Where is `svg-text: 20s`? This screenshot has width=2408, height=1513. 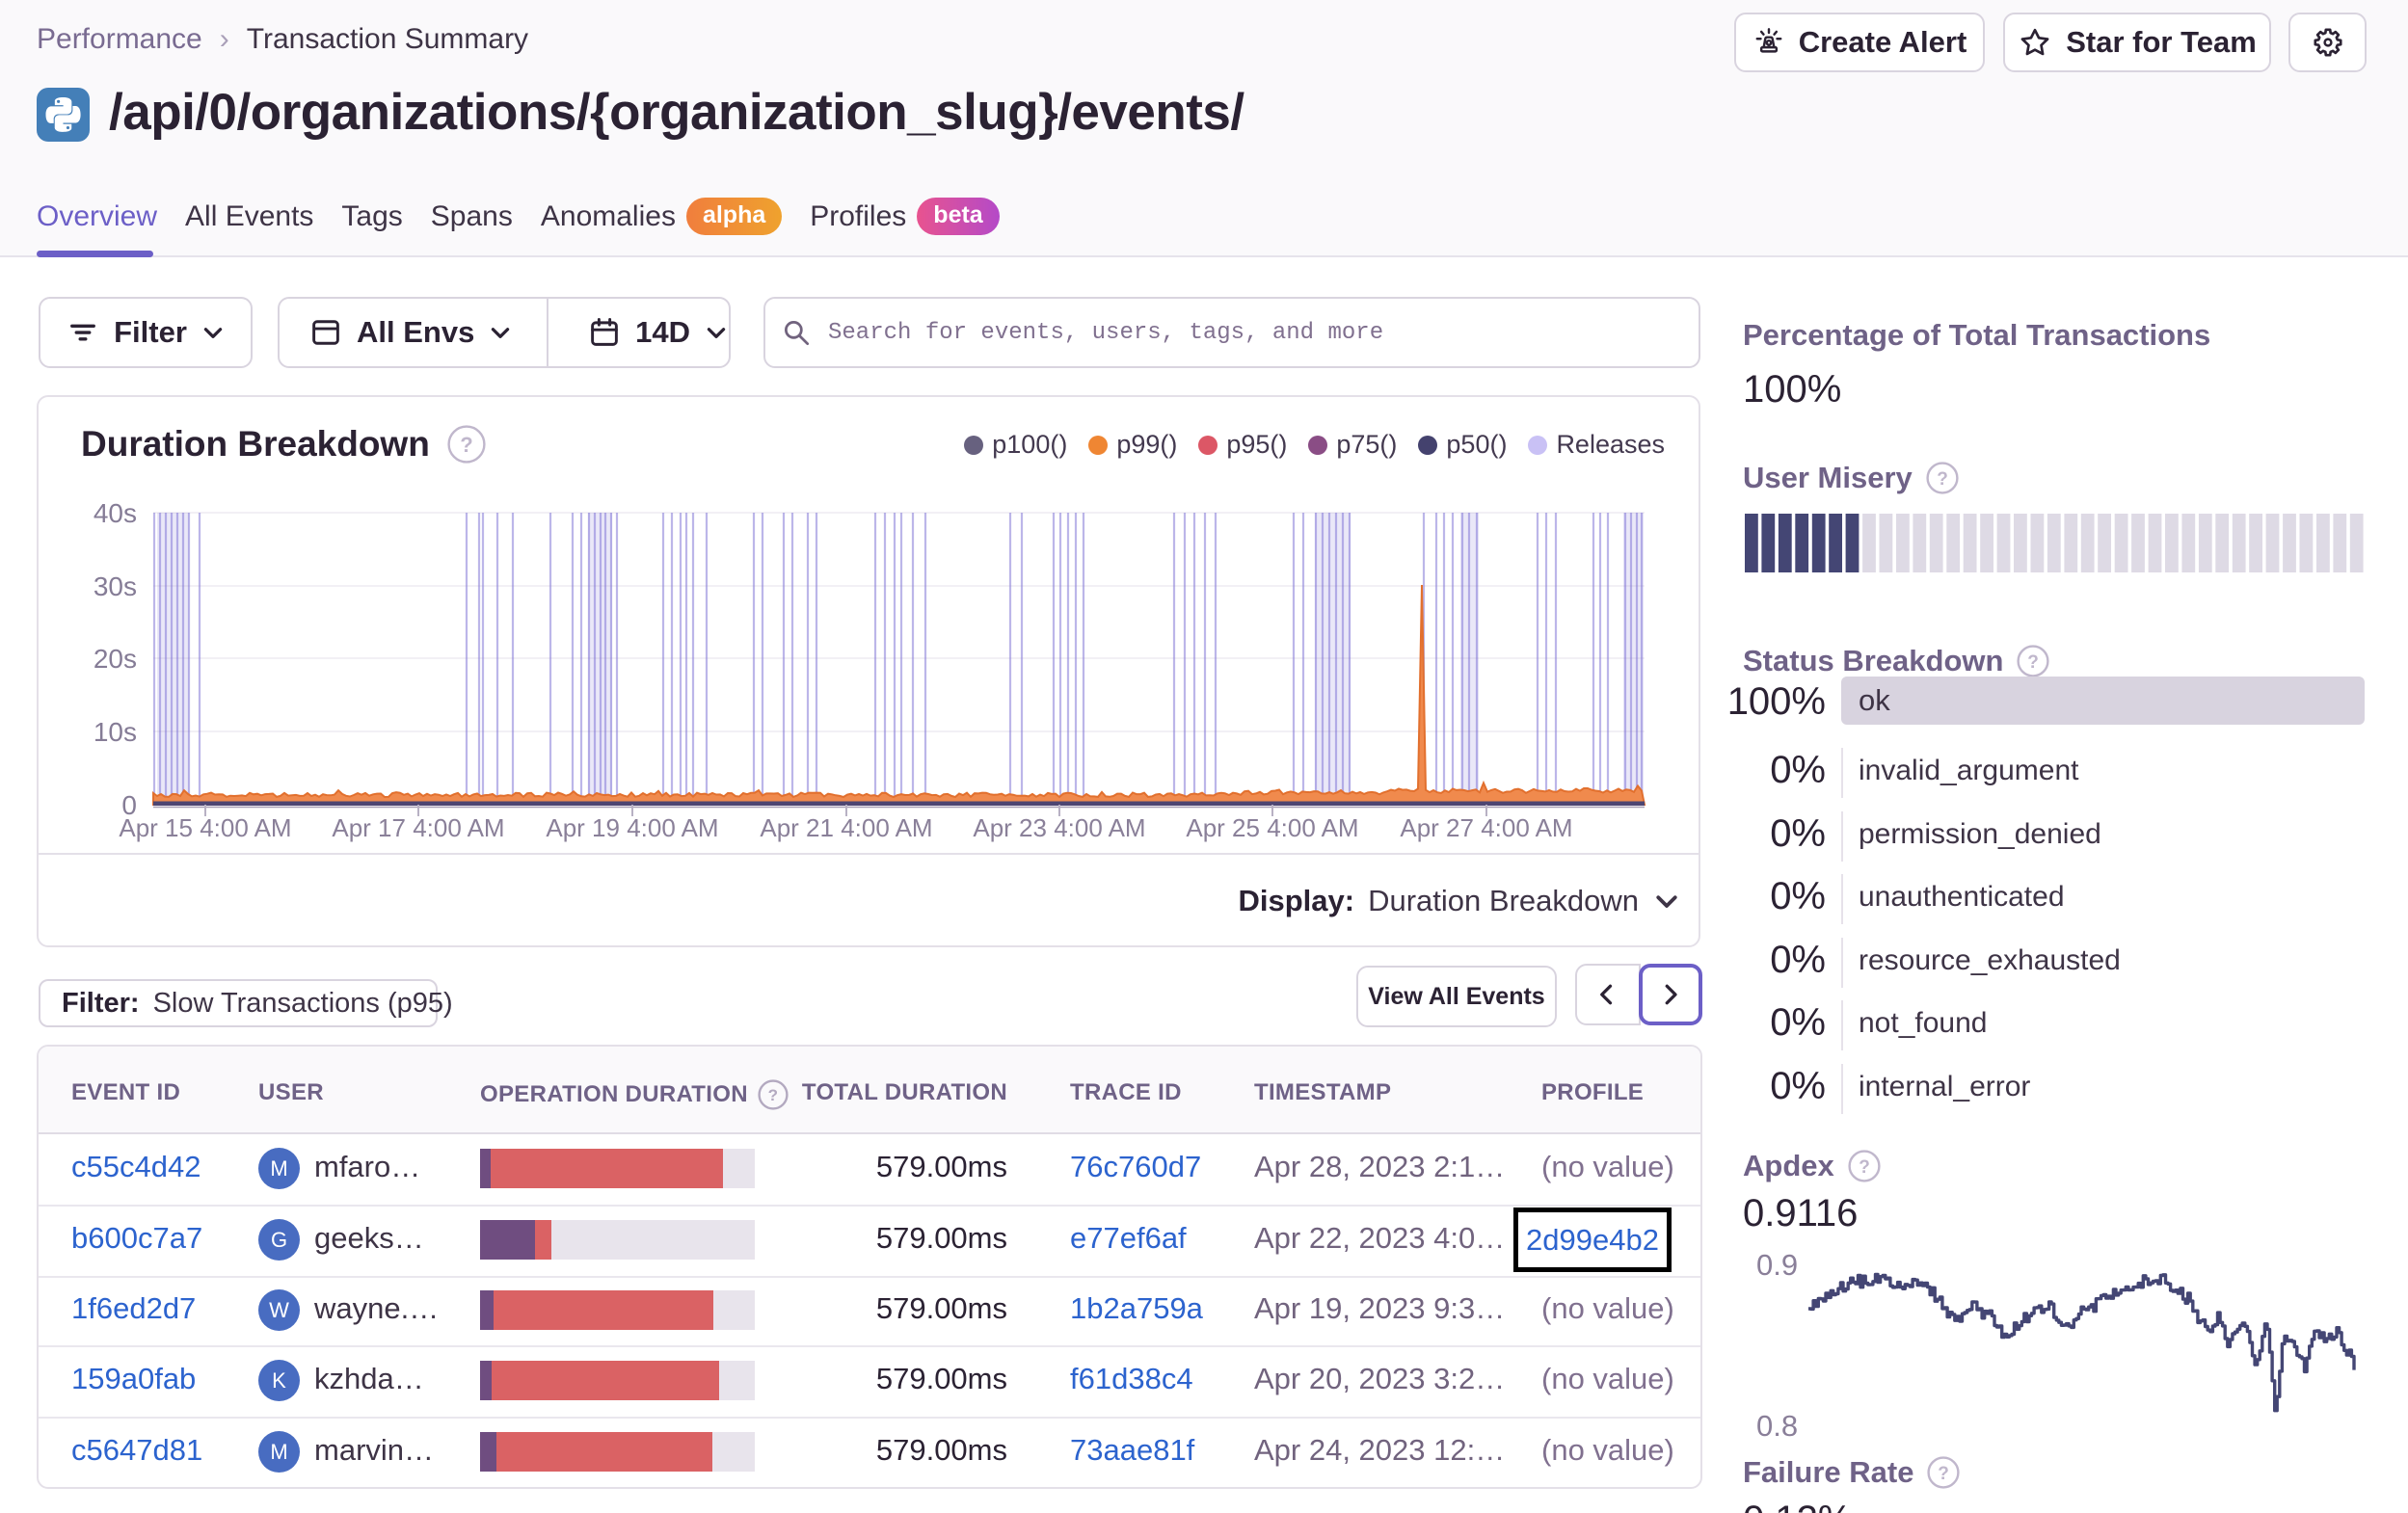
svg-text: 20s is located at coordinates (115, 659).